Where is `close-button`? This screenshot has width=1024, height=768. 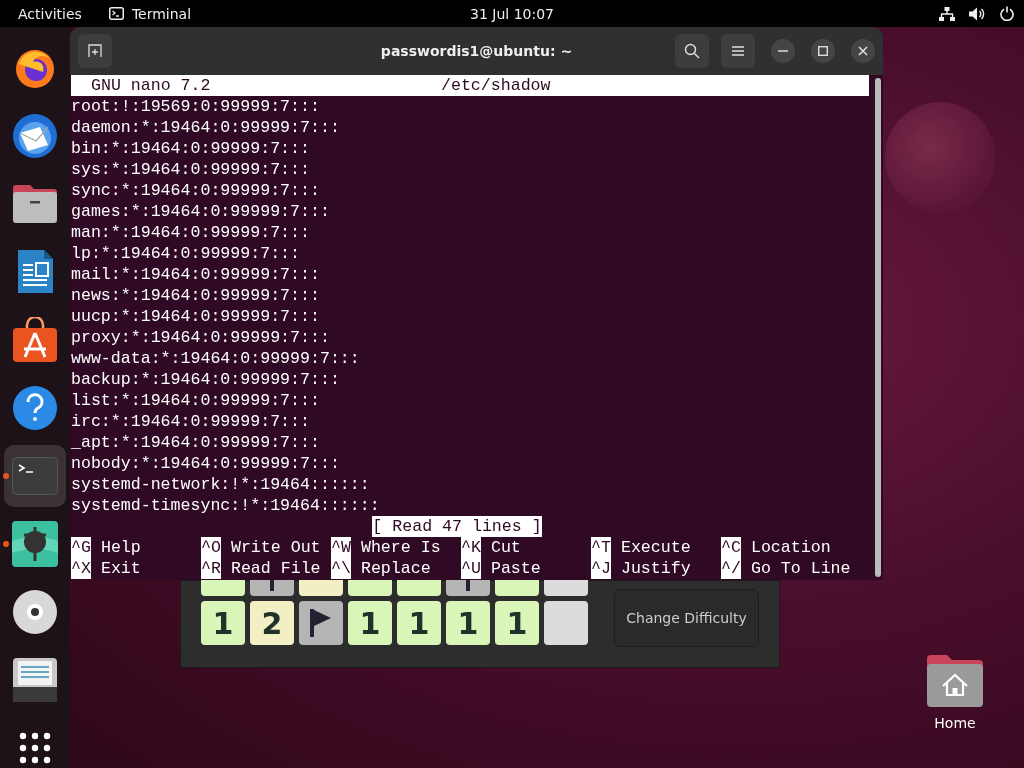
close-button is located at coordinates (863, 51).